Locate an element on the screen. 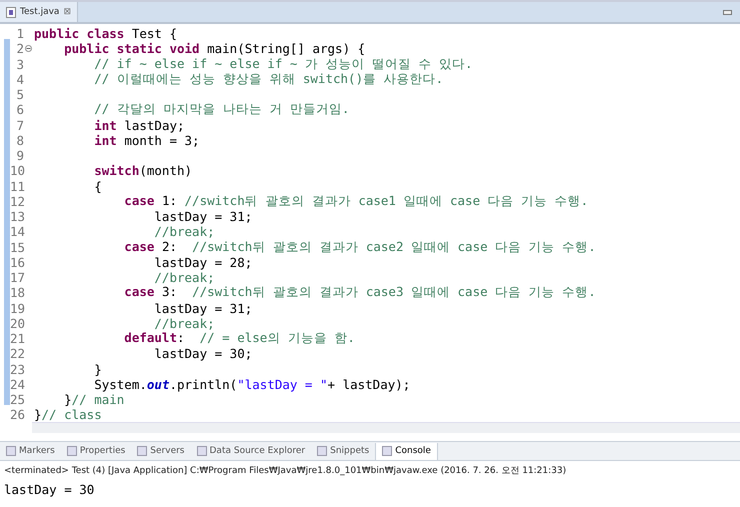 The height and width of the screenshot is (507, 740). line-number: 7 is located at coordinates (19, 125).